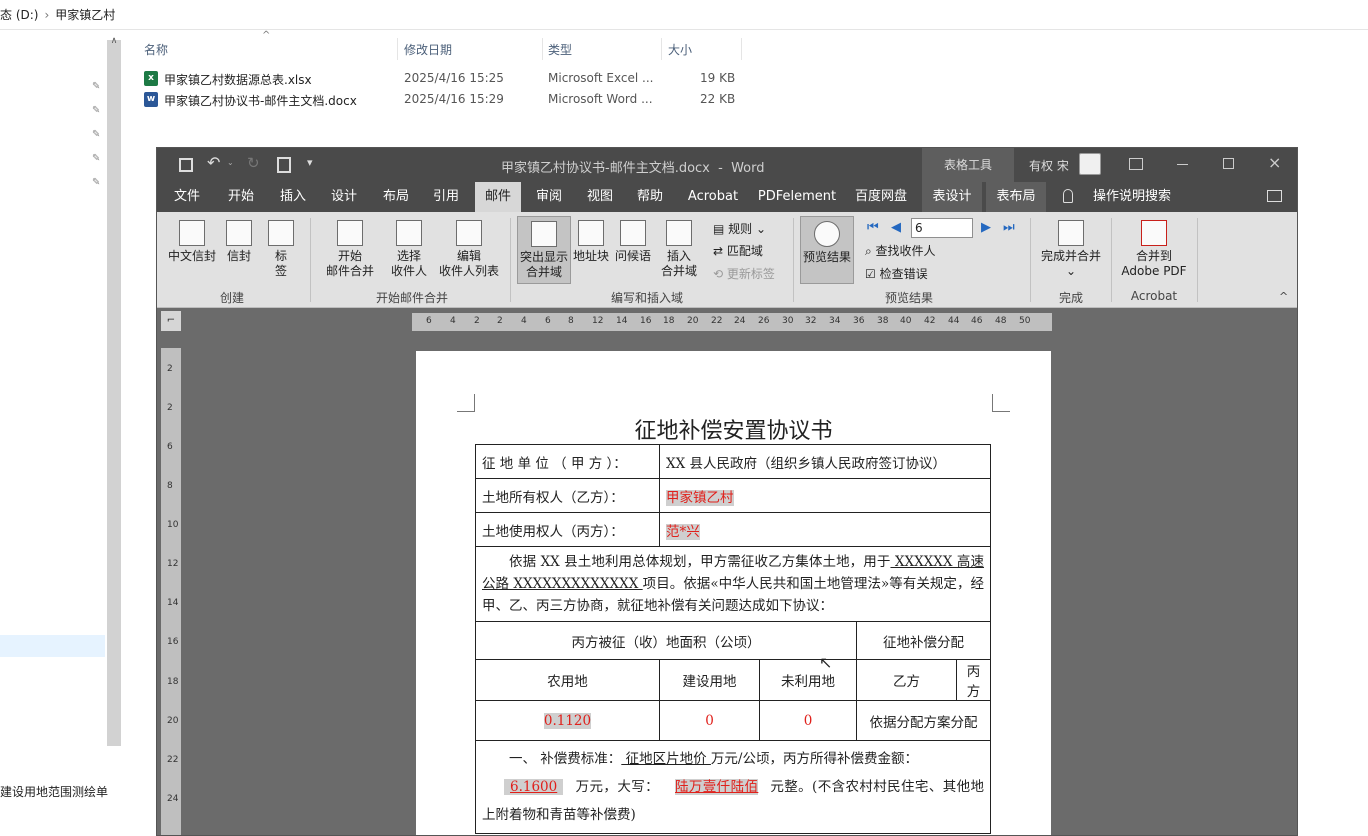 This screenshot has height=836, width=1368. I want to click on party-b-value: 甲家镇乙村, so click(825, 495).